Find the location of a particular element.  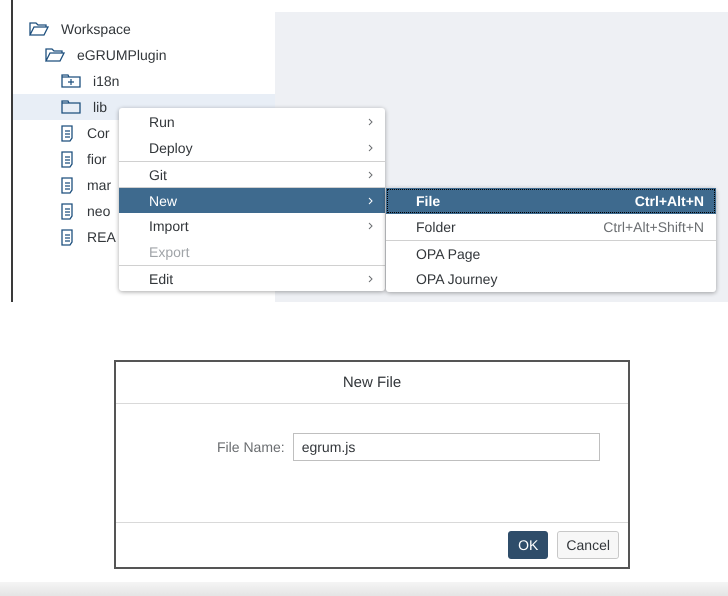

tree-item-label: Workspace is located at coordinates (96, 29).